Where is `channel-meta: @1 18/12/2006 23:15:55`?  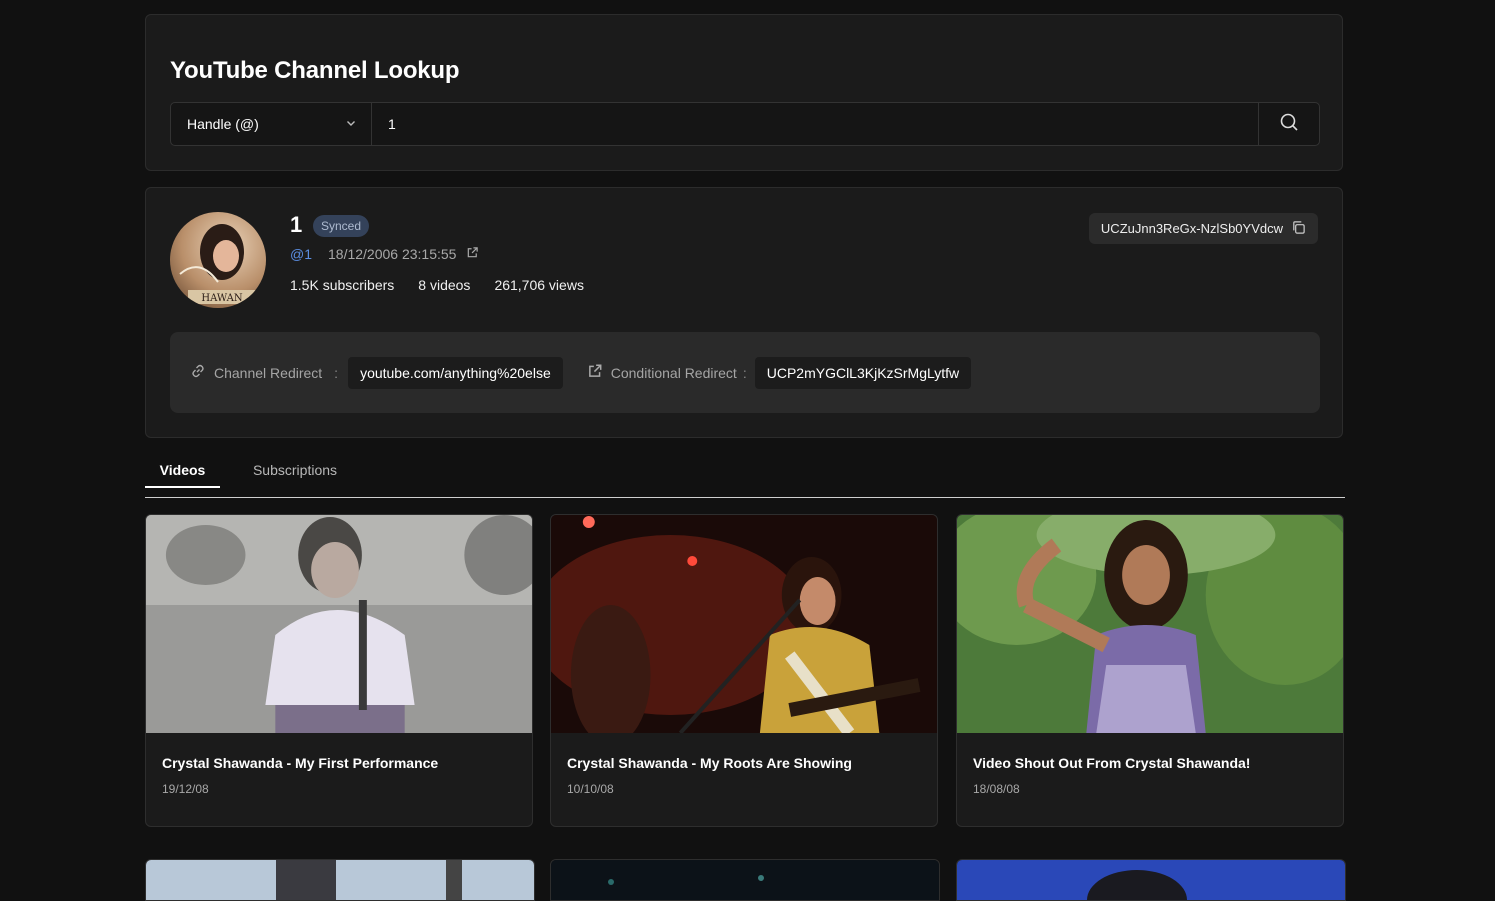
channel-meta: @1 18/12/2006 23:15:55 is located at coordinates (384, 254).